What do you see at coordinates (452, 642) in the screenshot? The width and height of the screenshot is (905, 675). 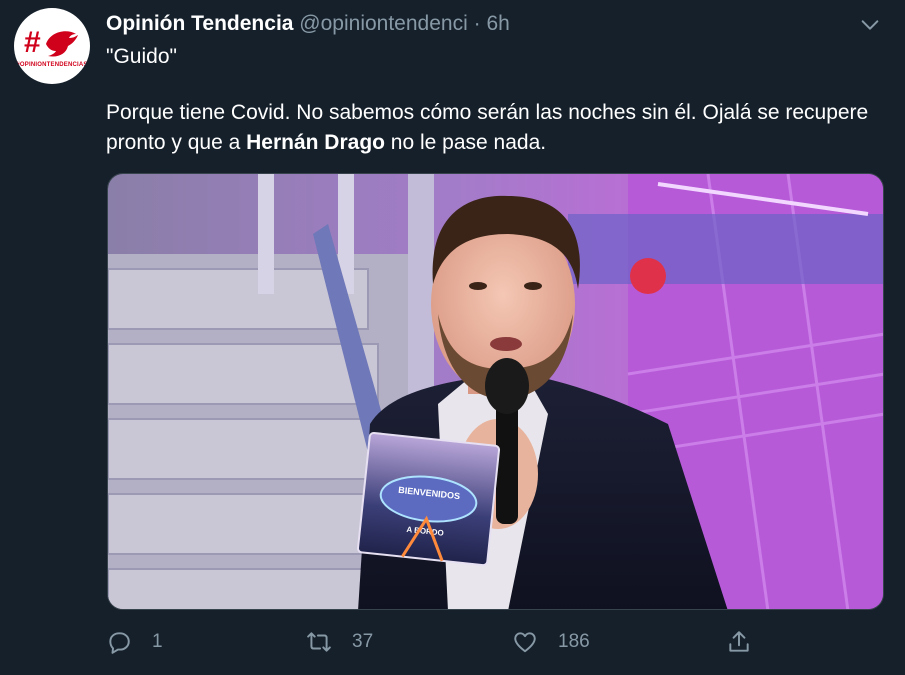 I see `tweet-actions: 1 37 186` at bounding box center [452, 642].